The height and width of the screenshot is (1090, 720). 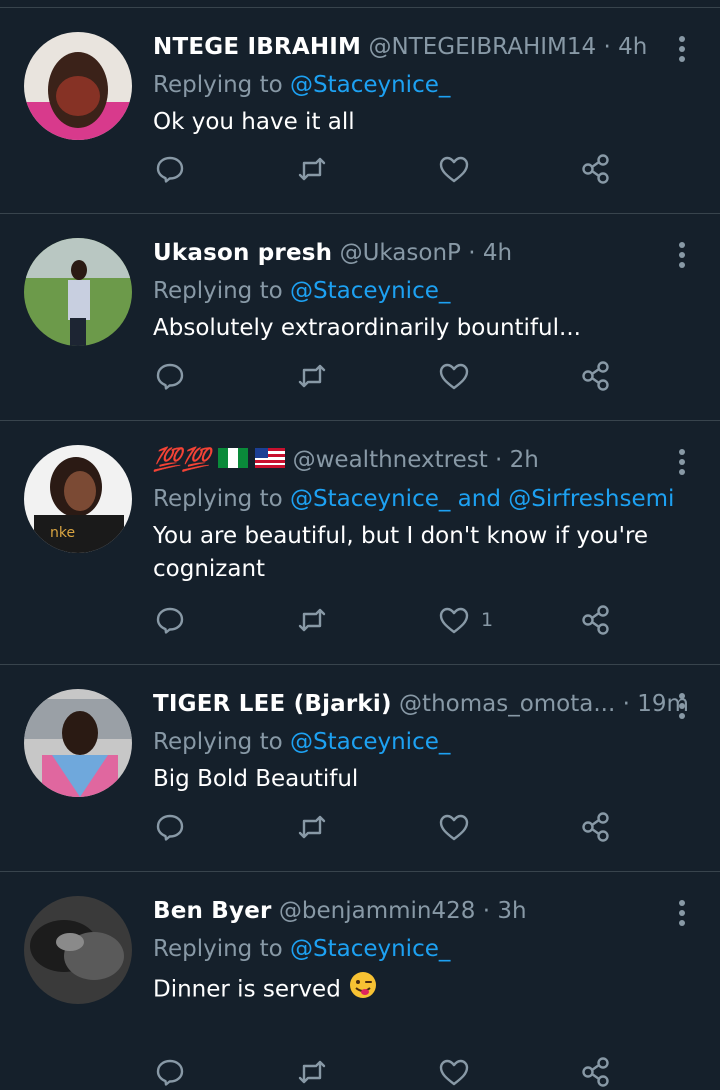 What do you see at coordinates (591, 499) in the screenshot?
I see `mention-link: @Sirfreshsemi` at bounding box center [591, 499].